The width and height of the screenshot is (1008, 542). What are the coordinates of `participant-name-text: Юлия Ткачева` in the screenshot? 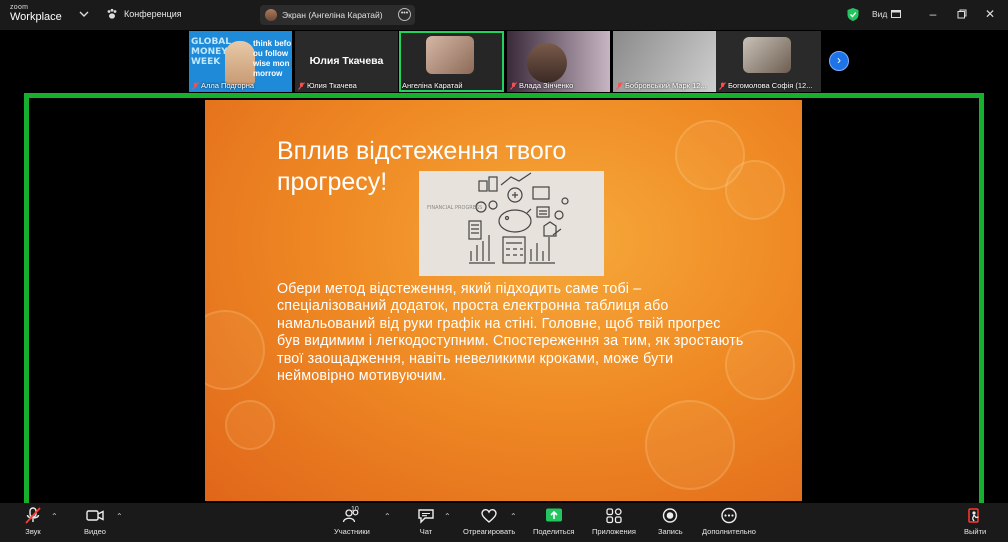 It's located at (332, 85).